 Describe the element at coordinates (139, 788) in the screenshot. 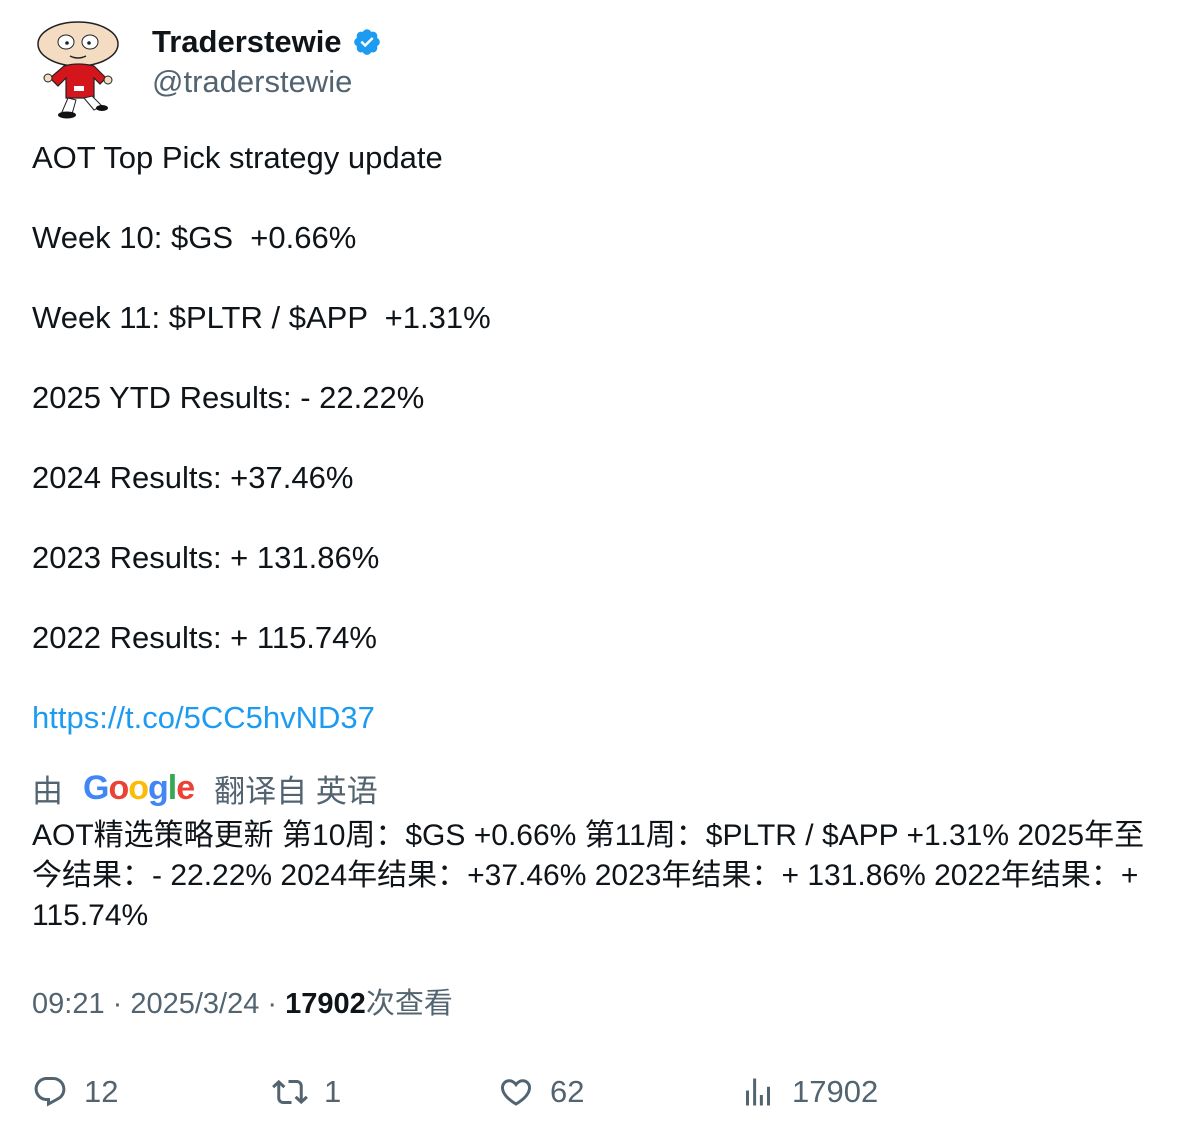

I see `google-logo: Google` at that location.